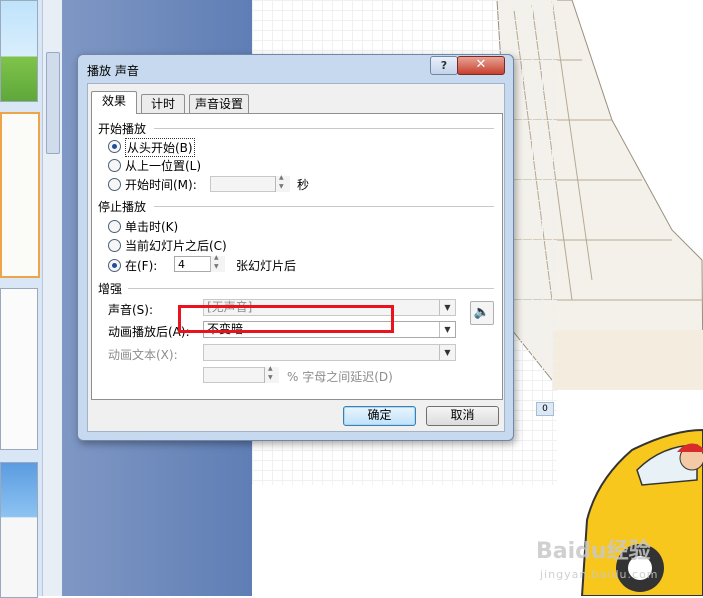 The image size is (703, 598). I want to click on animate-text-select: ▼, so click(329, 352).